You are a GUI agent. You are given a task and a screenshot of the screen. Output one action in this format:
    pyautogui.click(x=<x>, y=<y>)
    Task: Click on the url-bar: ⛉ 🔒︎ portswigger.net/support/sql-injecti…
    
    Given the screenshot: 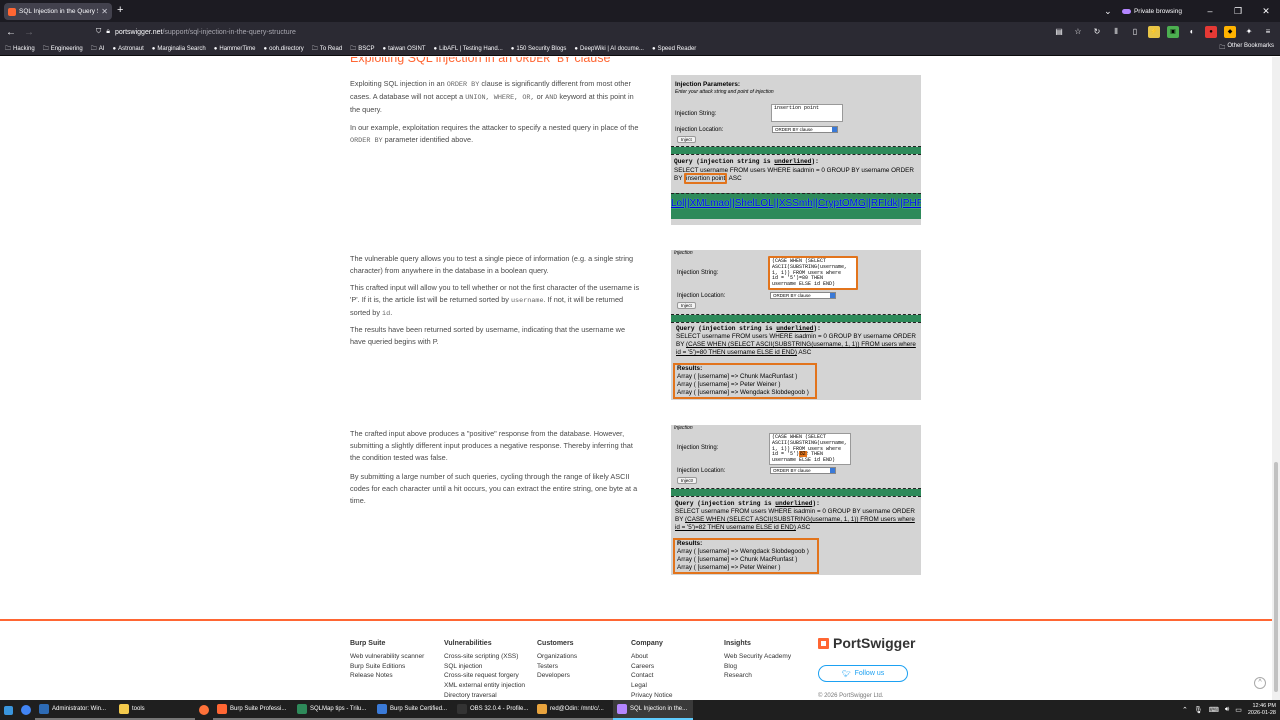 What is the action you would take?
    pyautogui.click(x=596, y=32)
    